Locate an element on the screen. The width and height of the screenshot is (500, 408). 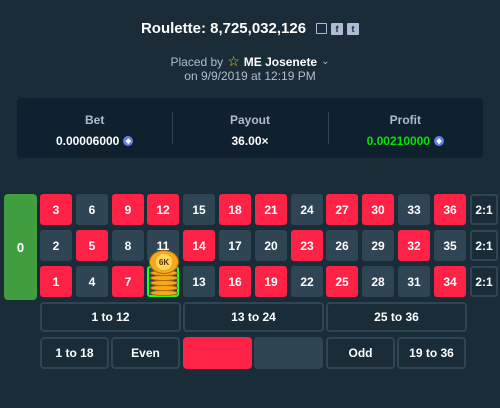
number-cell-30: 30 is located at coordinates (378, 209).